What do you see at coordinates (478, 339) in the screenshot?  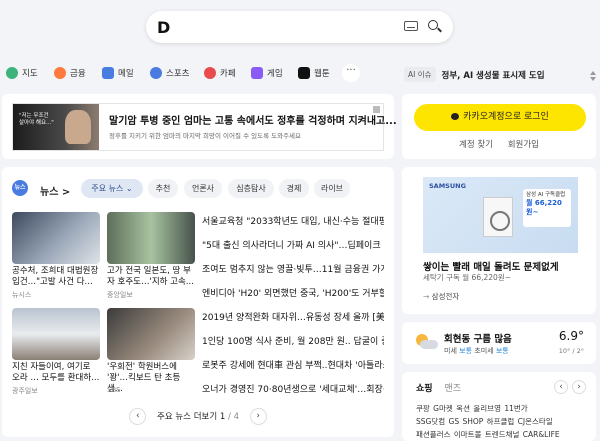 I see `weather-description: 회현동 구름 많음` at bounding box center [478, 339].